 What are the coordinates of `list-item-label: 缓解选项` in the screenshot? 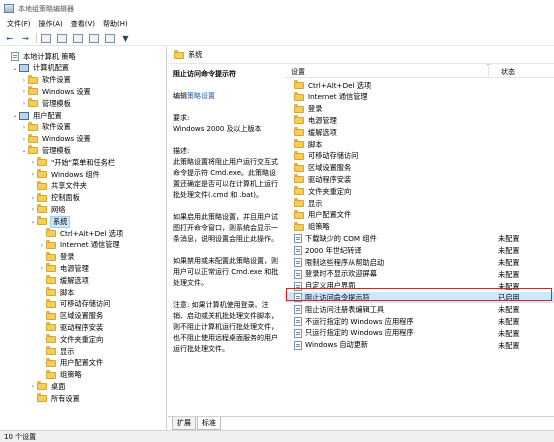 It's located at (322, 132).